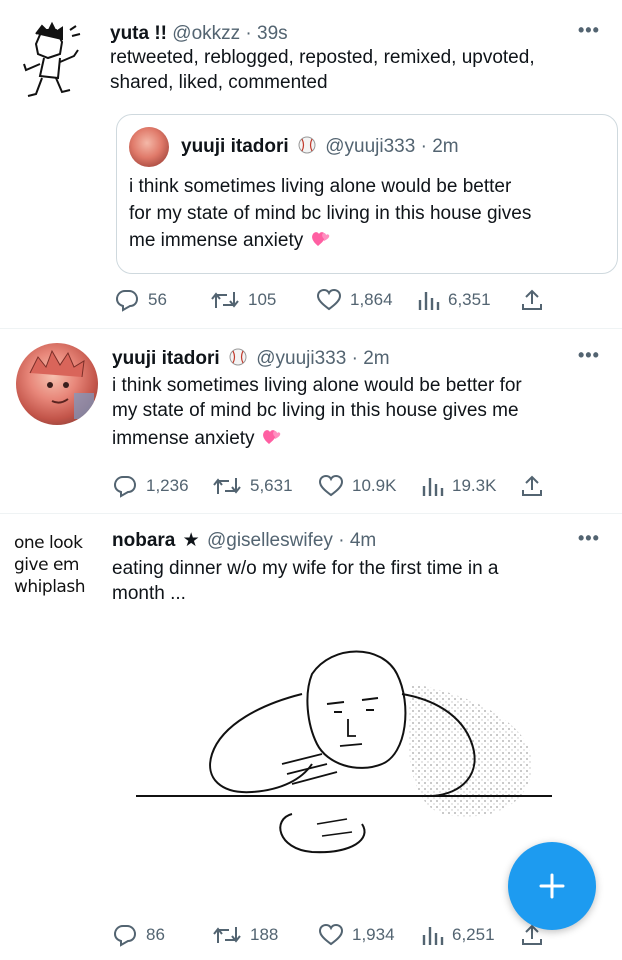  What do you see at coordinates (272, 33) in the screenshot?
I see `timestamp: 39s` at bounding box center [272, 33].